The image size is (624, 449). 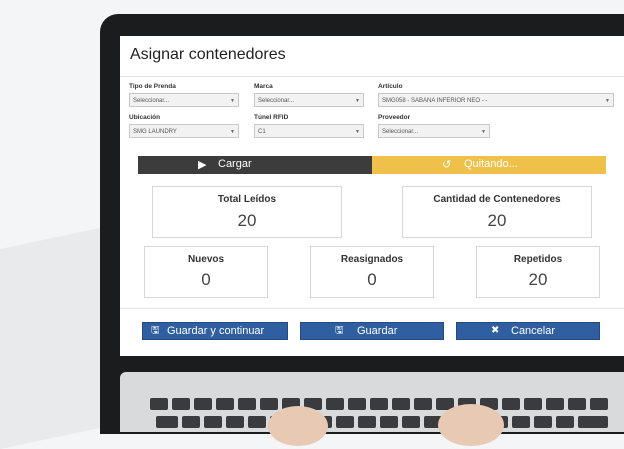 I want to click on cantidad-contenedores-value: 20, so click(x=497, y=220).